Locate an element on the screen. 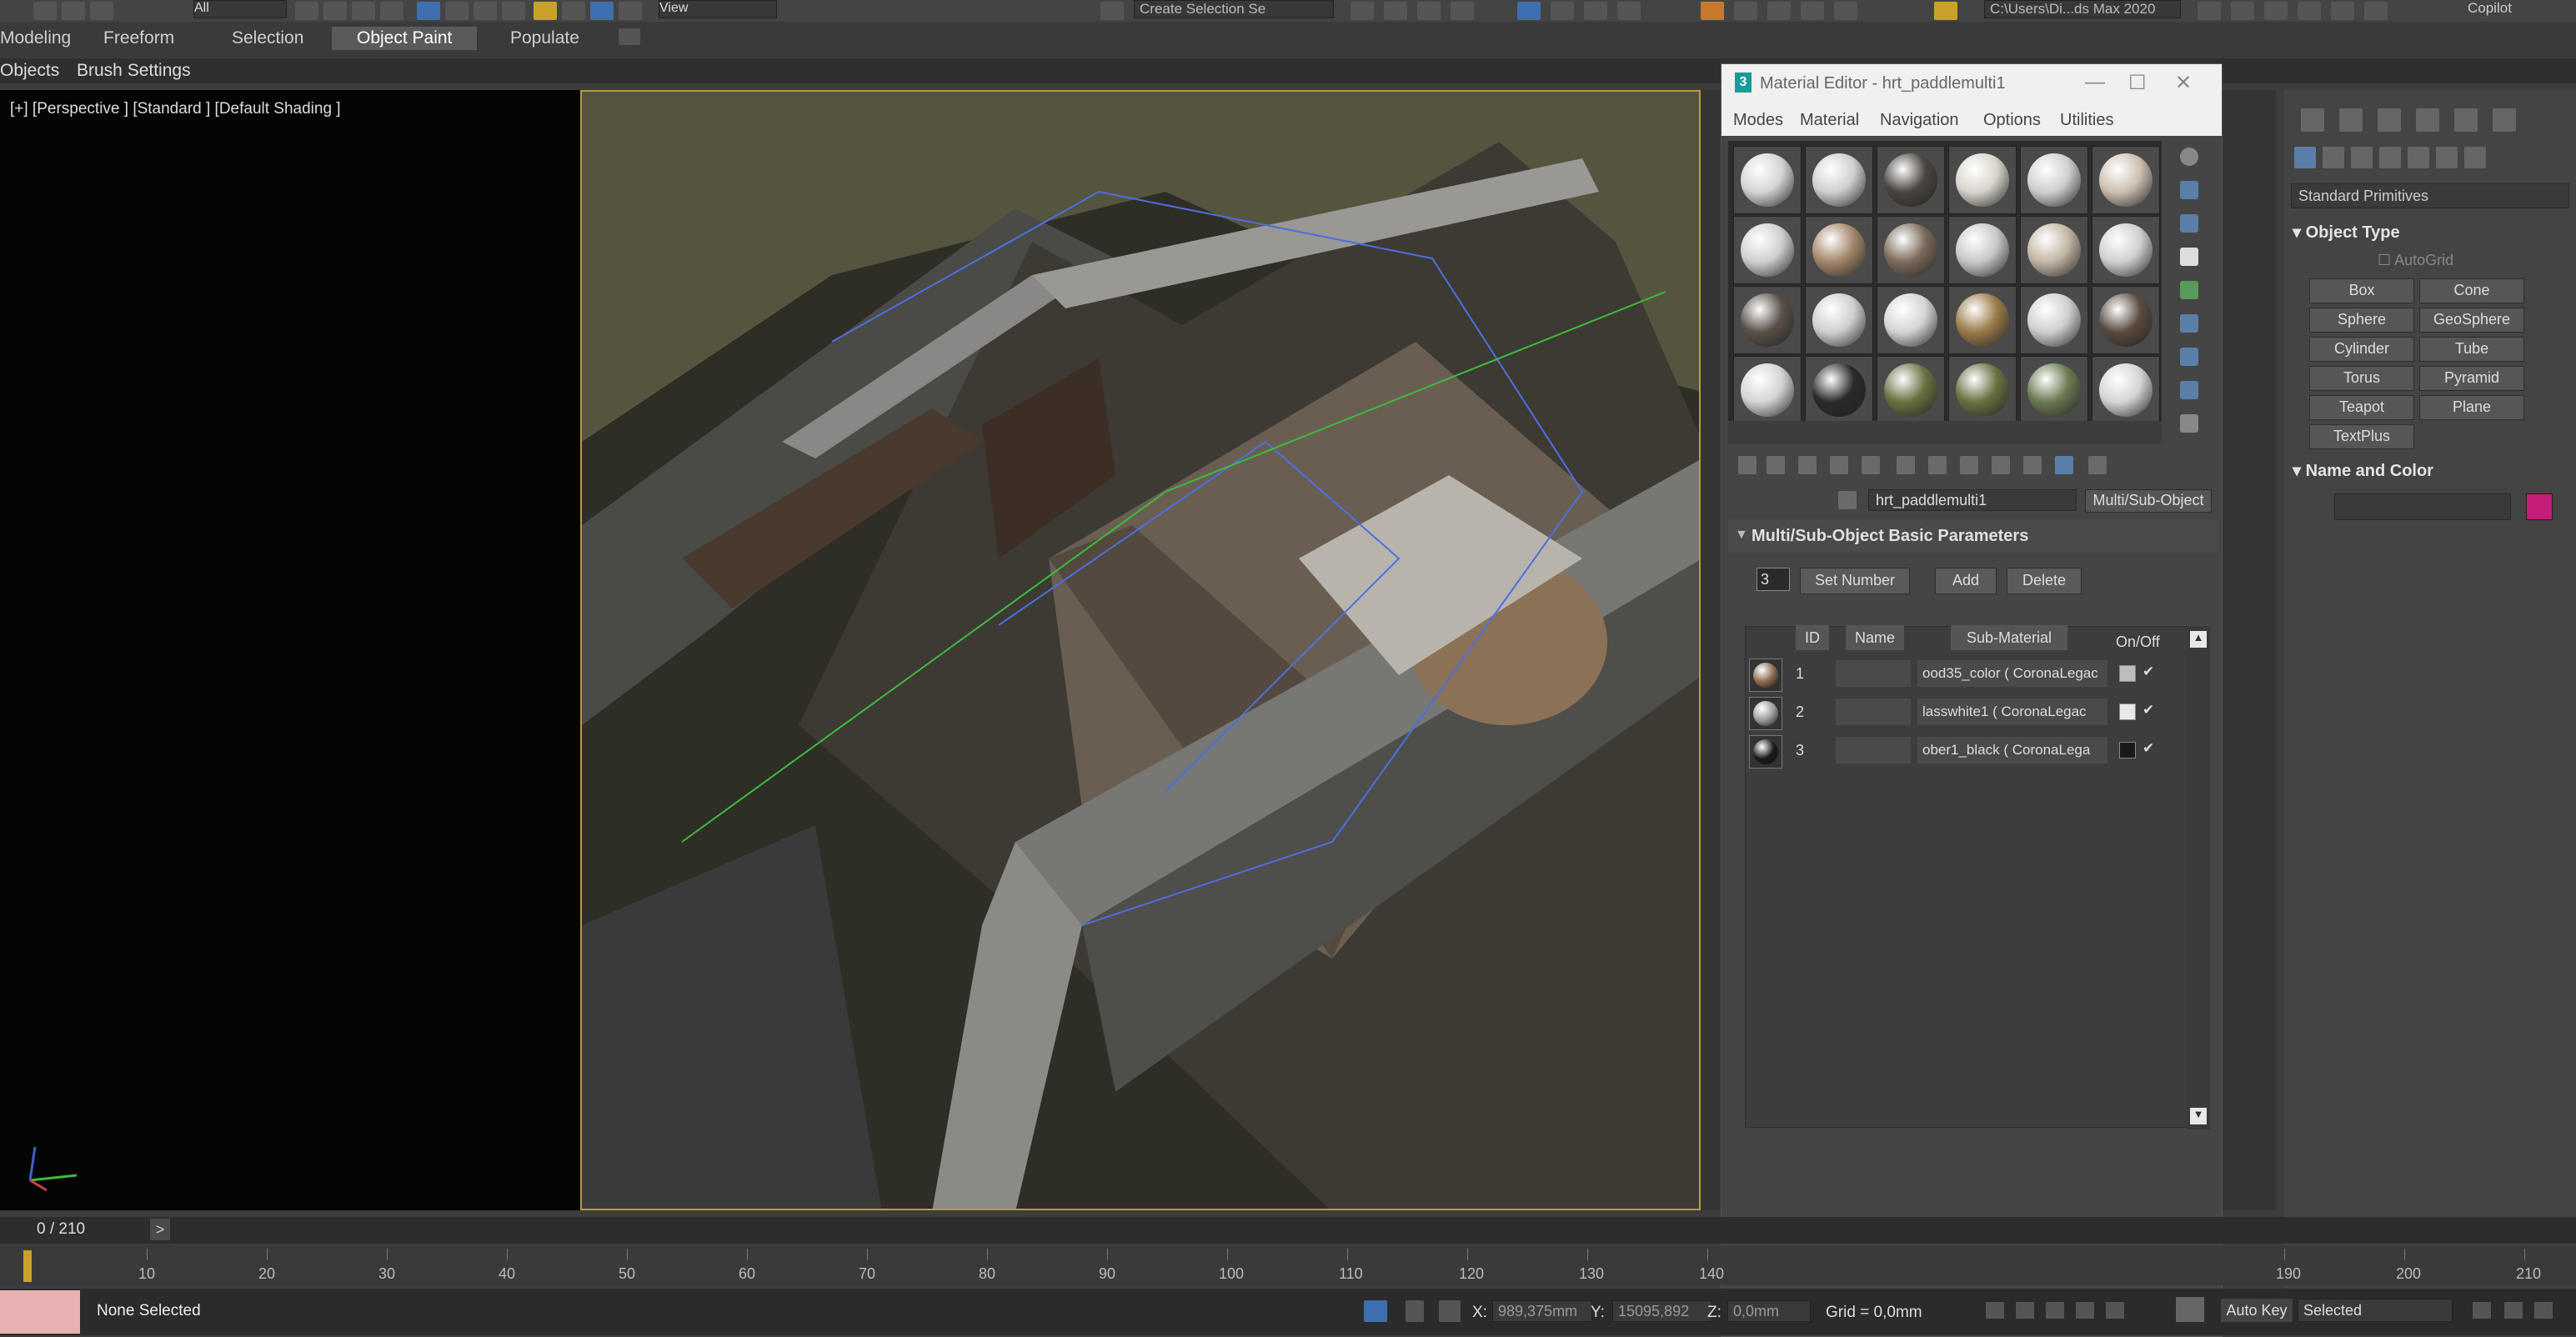 The image size is (2576, 1337). scroll-down-icon: ▼ is located at coordinates (2198, 1116).